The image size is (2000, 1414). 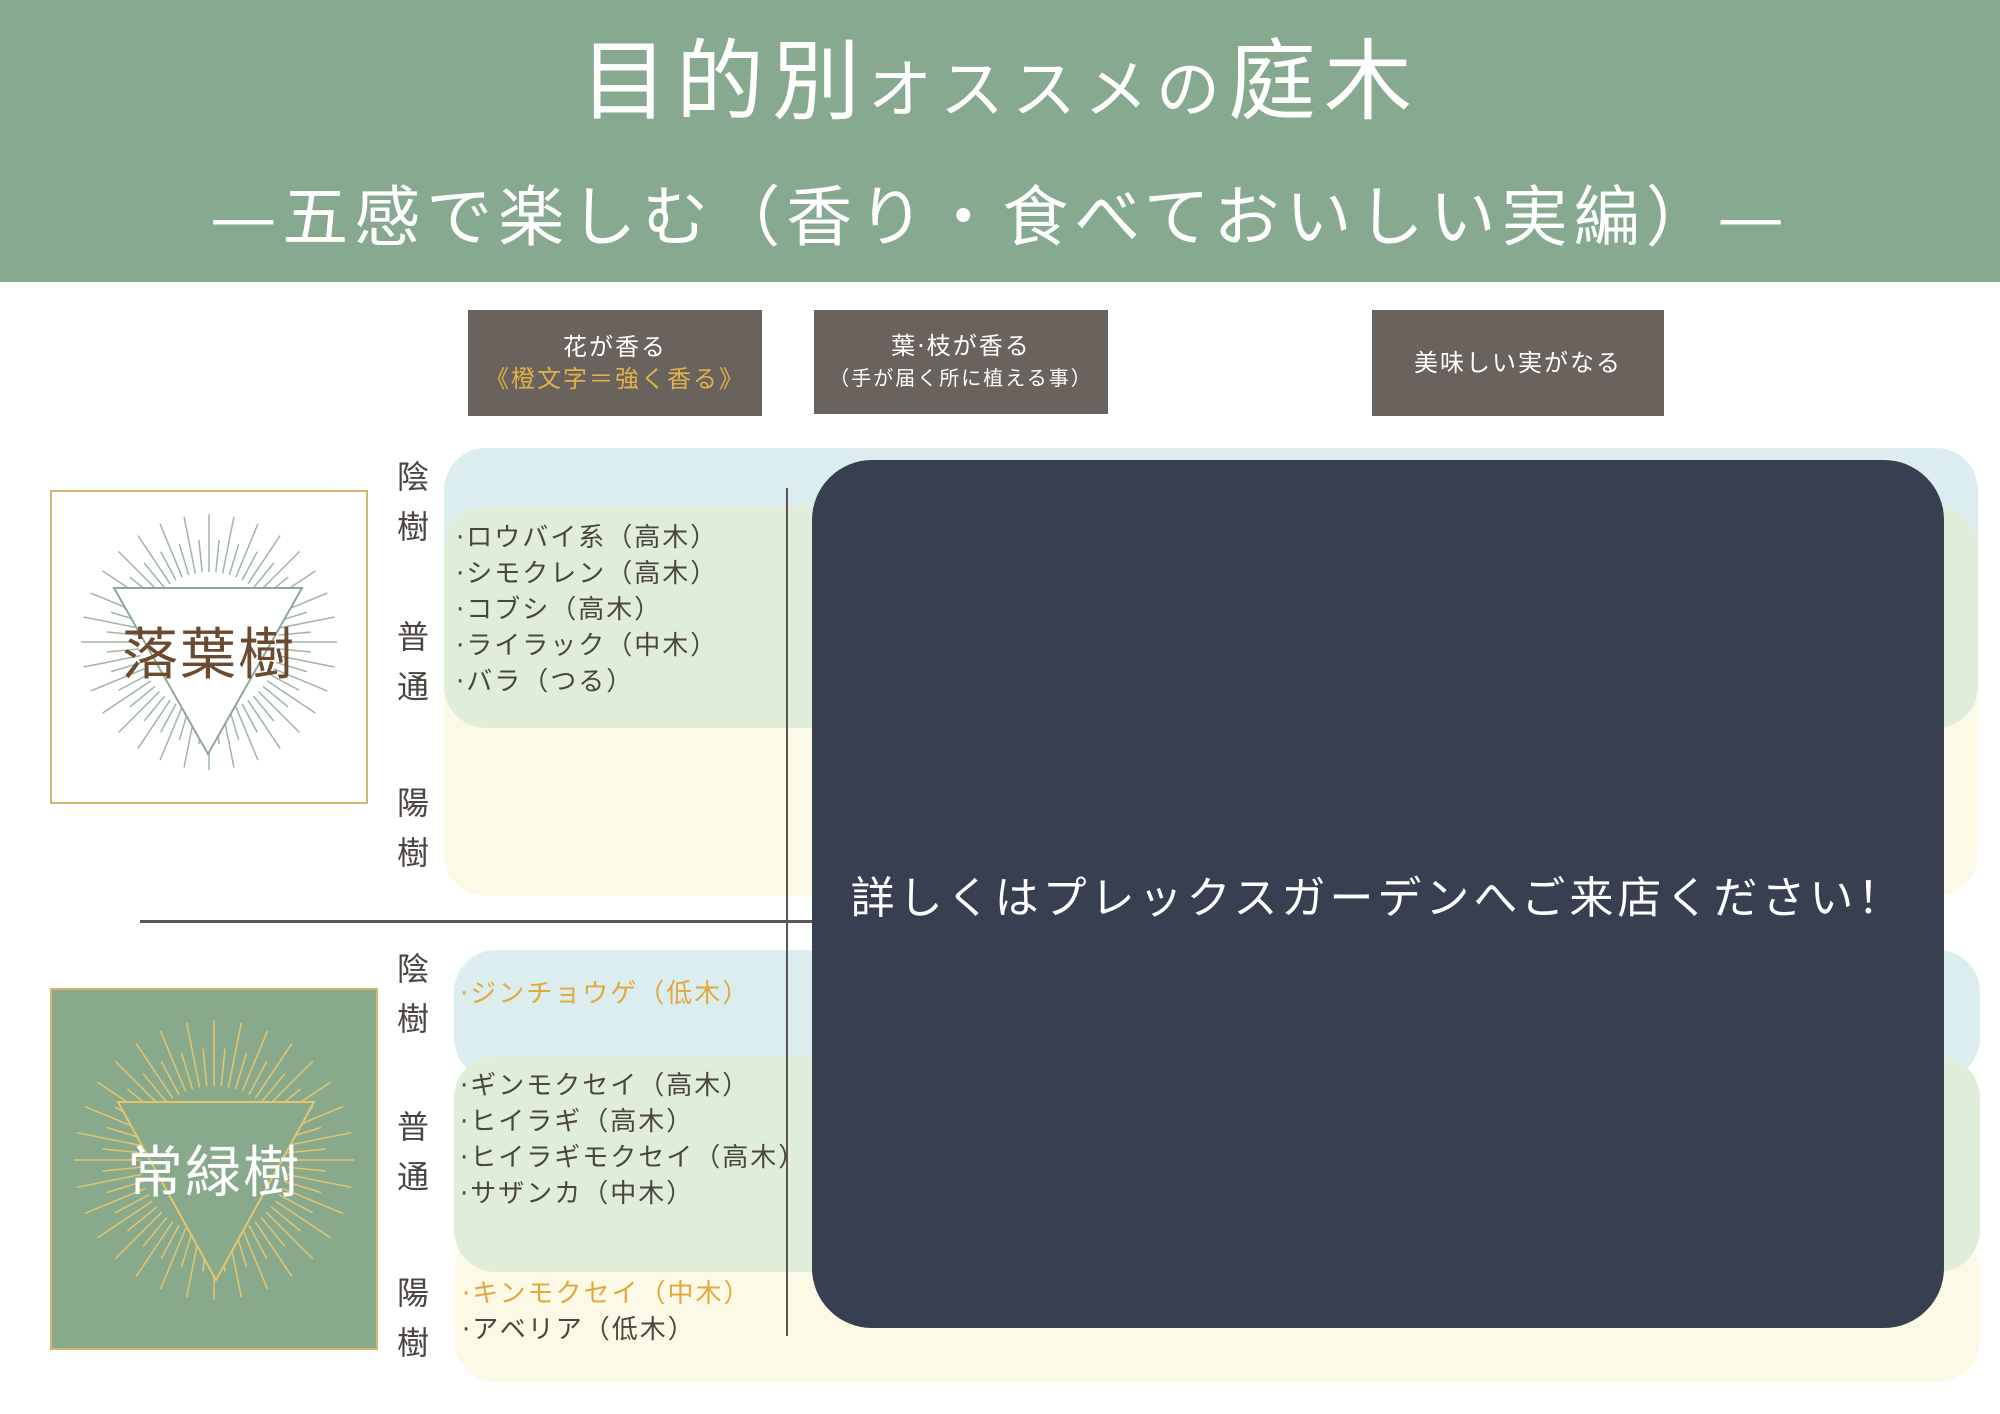 What do you see at coordinates (485, 921) in the screenshot?
I see `section-divider` at bounding box center [485, 921].